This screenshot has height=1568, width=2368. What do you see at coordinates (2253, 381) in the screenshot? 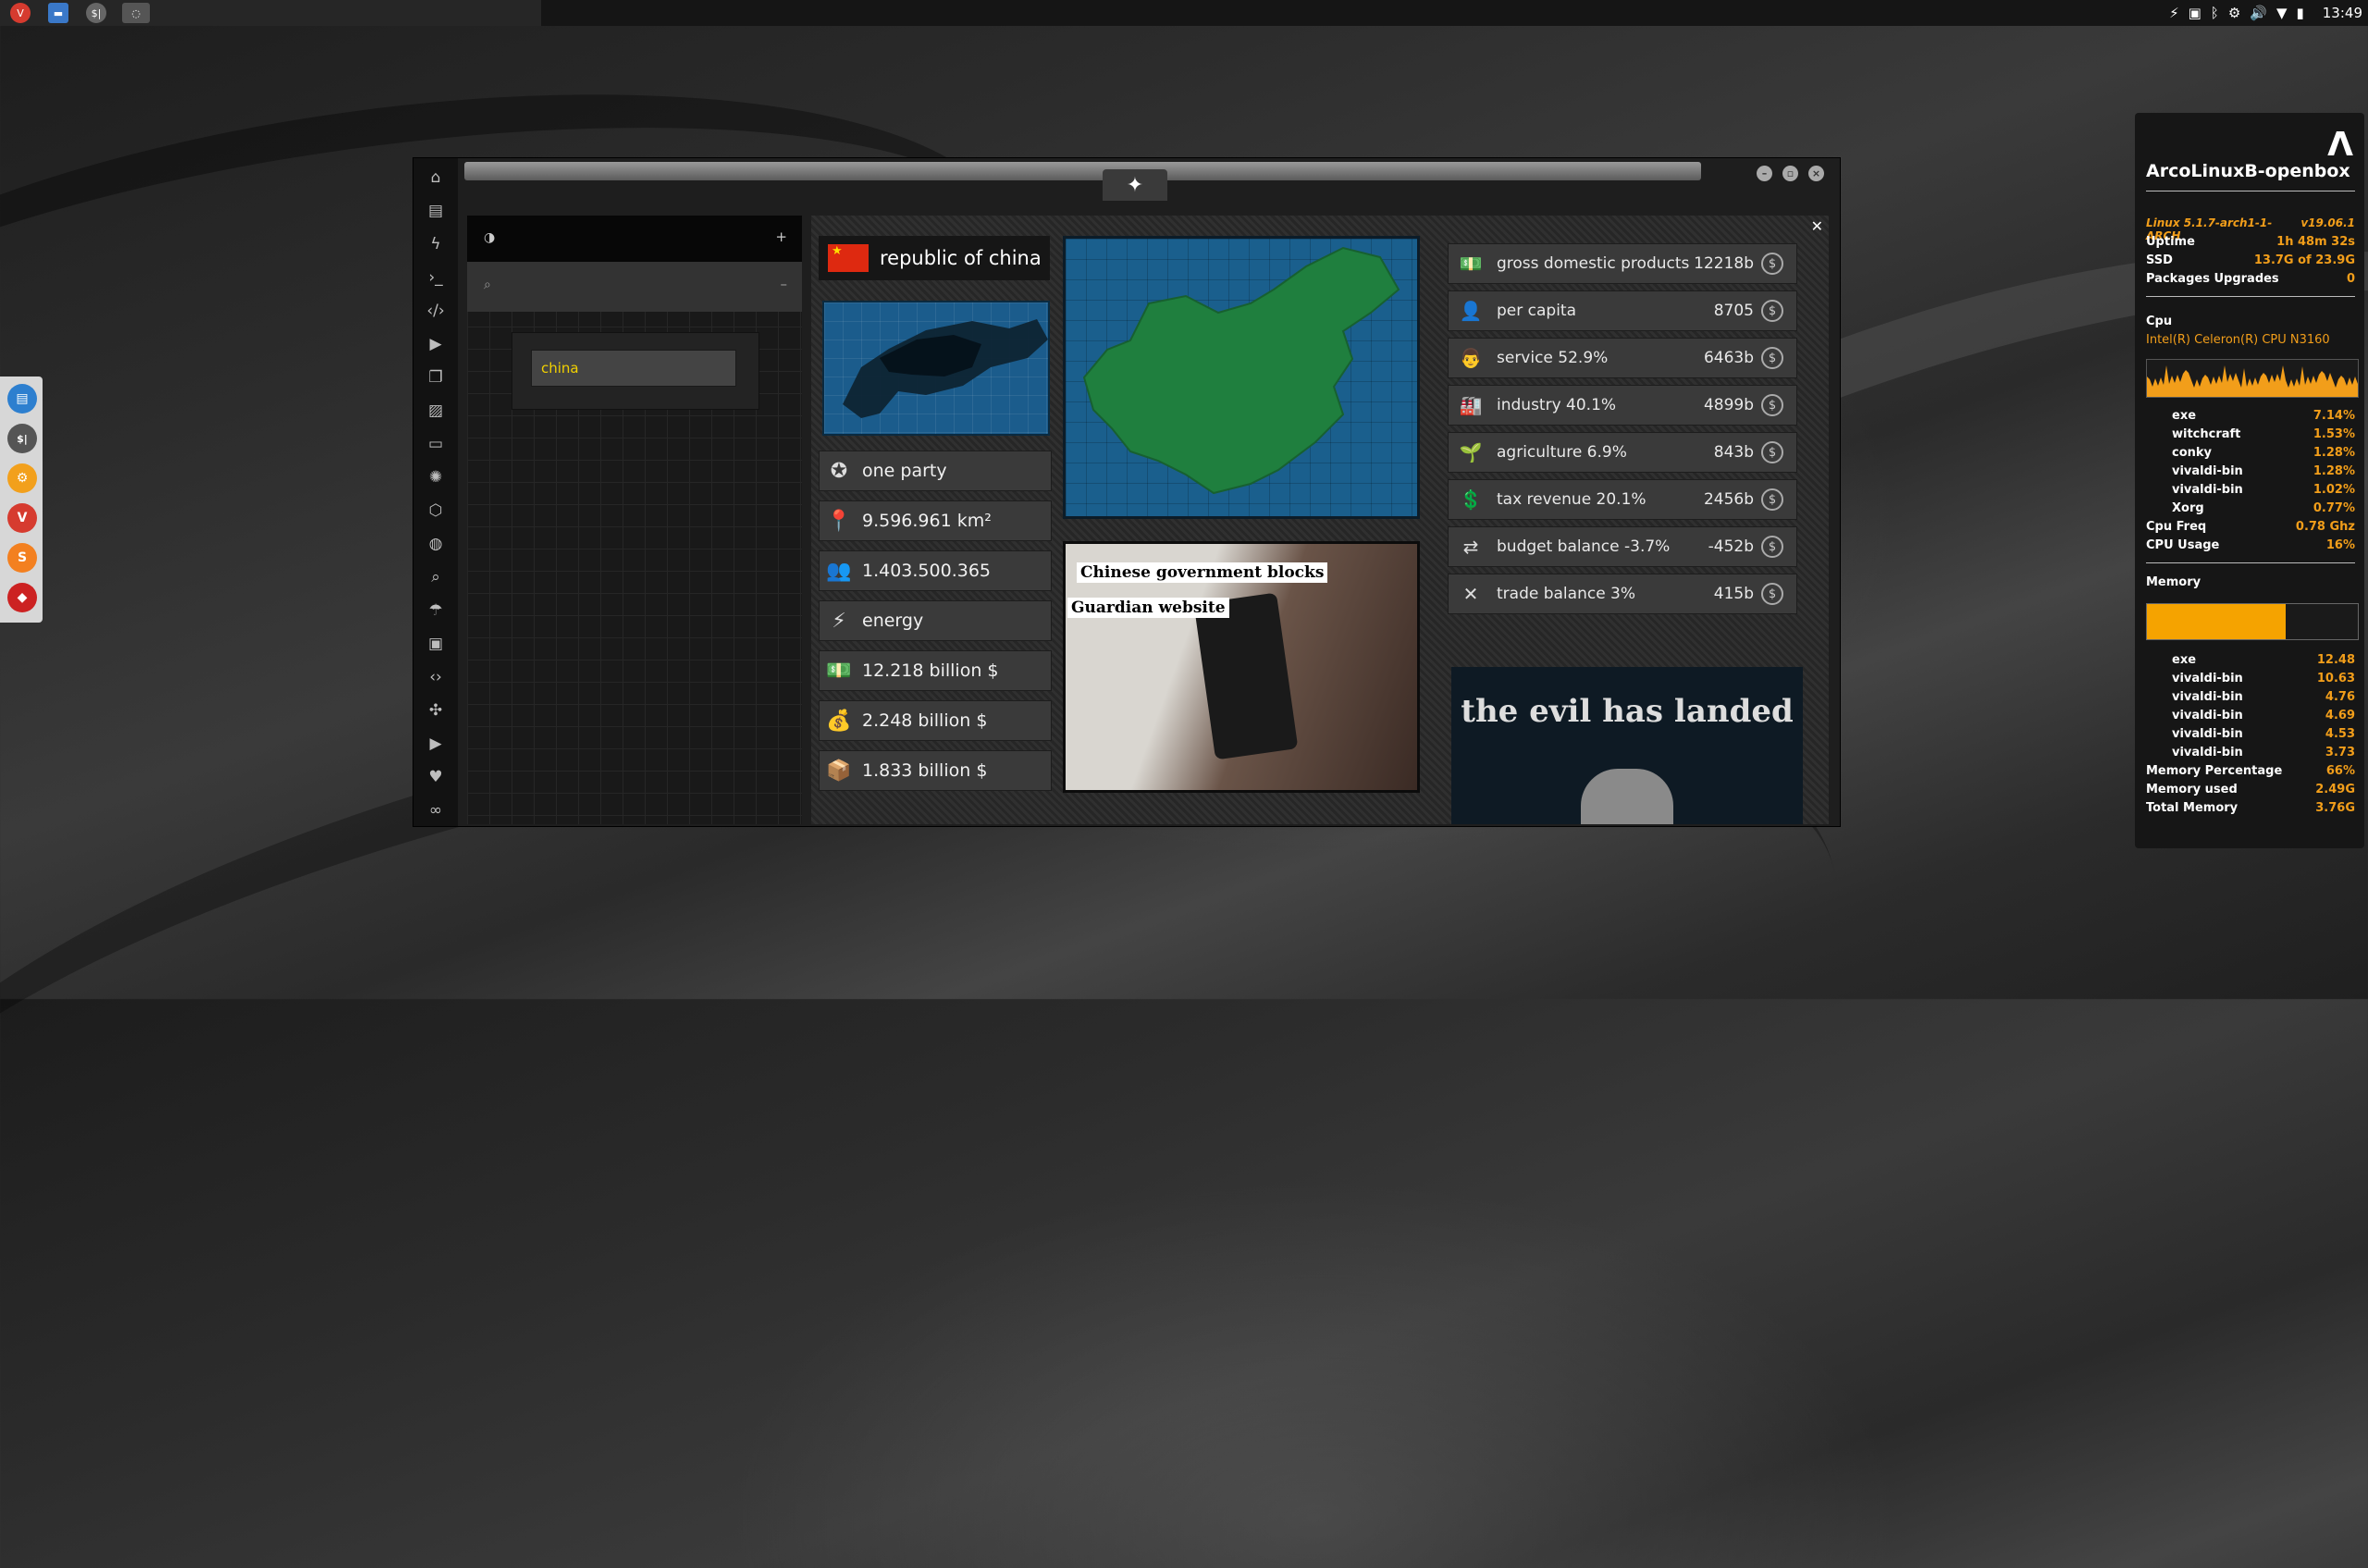
I see `cpu-graph-area` at bounding box center [2253, 381].